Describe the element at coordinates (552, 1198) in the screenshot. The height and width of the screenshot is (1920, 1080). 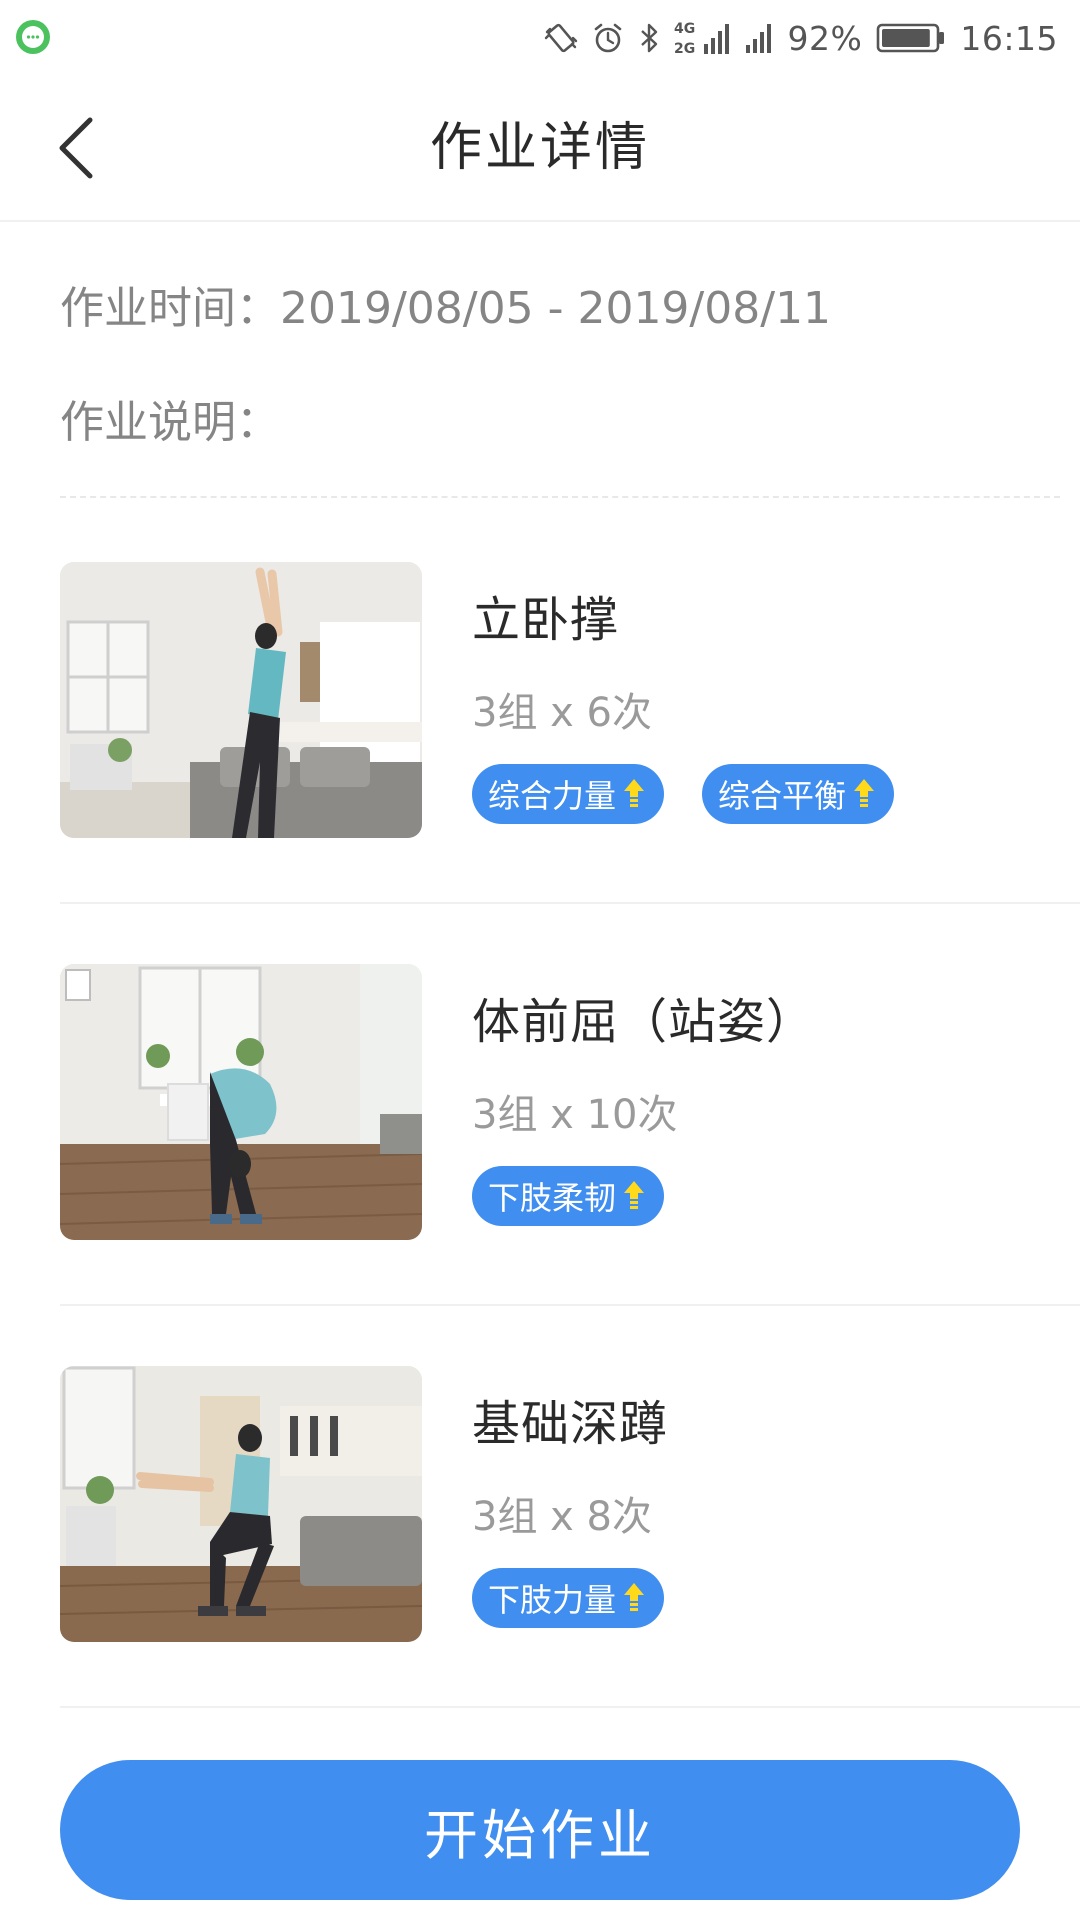
I see `tag-label: 下肢柔韧` at that location.